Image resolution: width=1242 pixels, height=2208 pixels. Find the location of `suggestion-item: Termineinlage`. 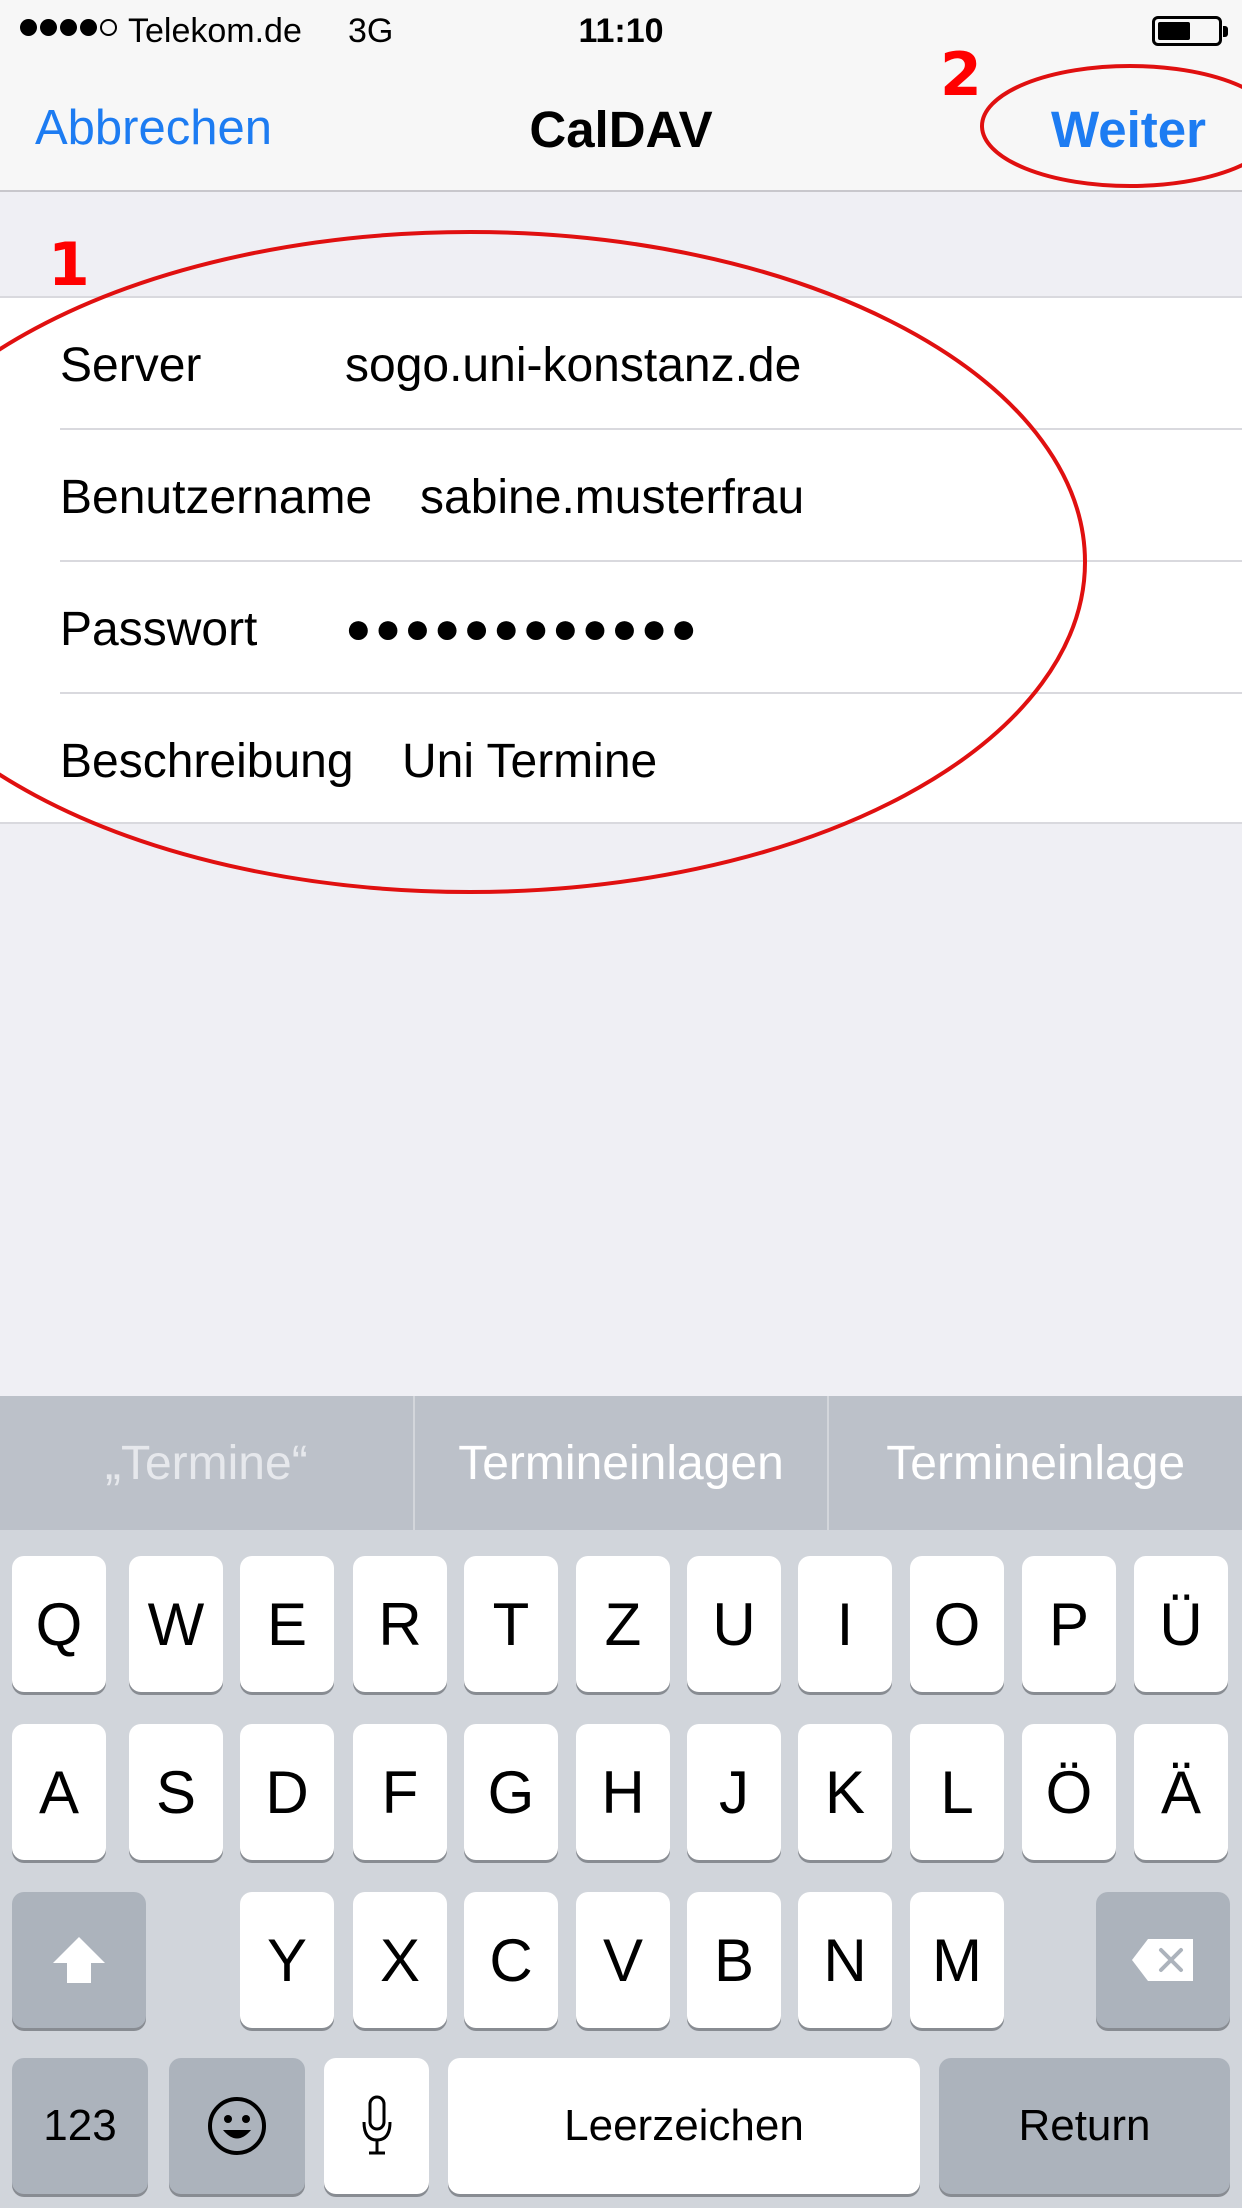

suggestion-item: Termineinlage is located at coordinates (1035, 1463).